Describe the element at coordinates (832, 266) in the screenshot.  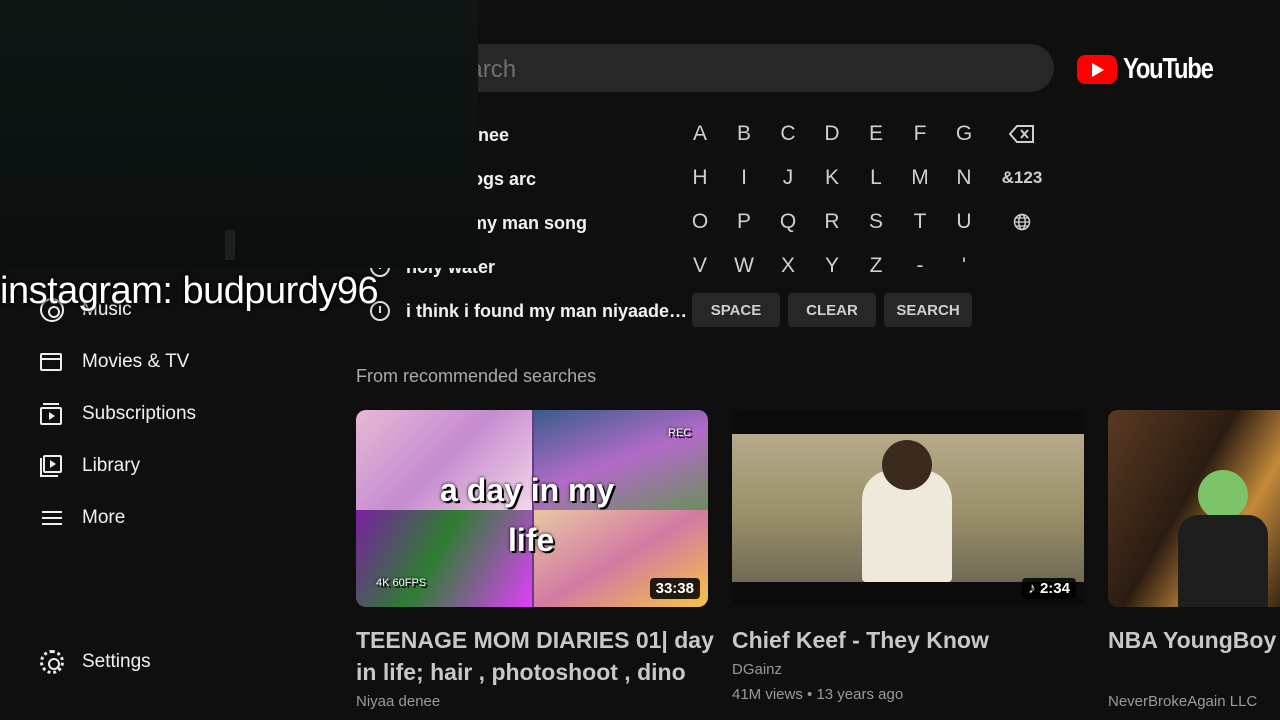
I see `keyboard-key: Y` at that location.